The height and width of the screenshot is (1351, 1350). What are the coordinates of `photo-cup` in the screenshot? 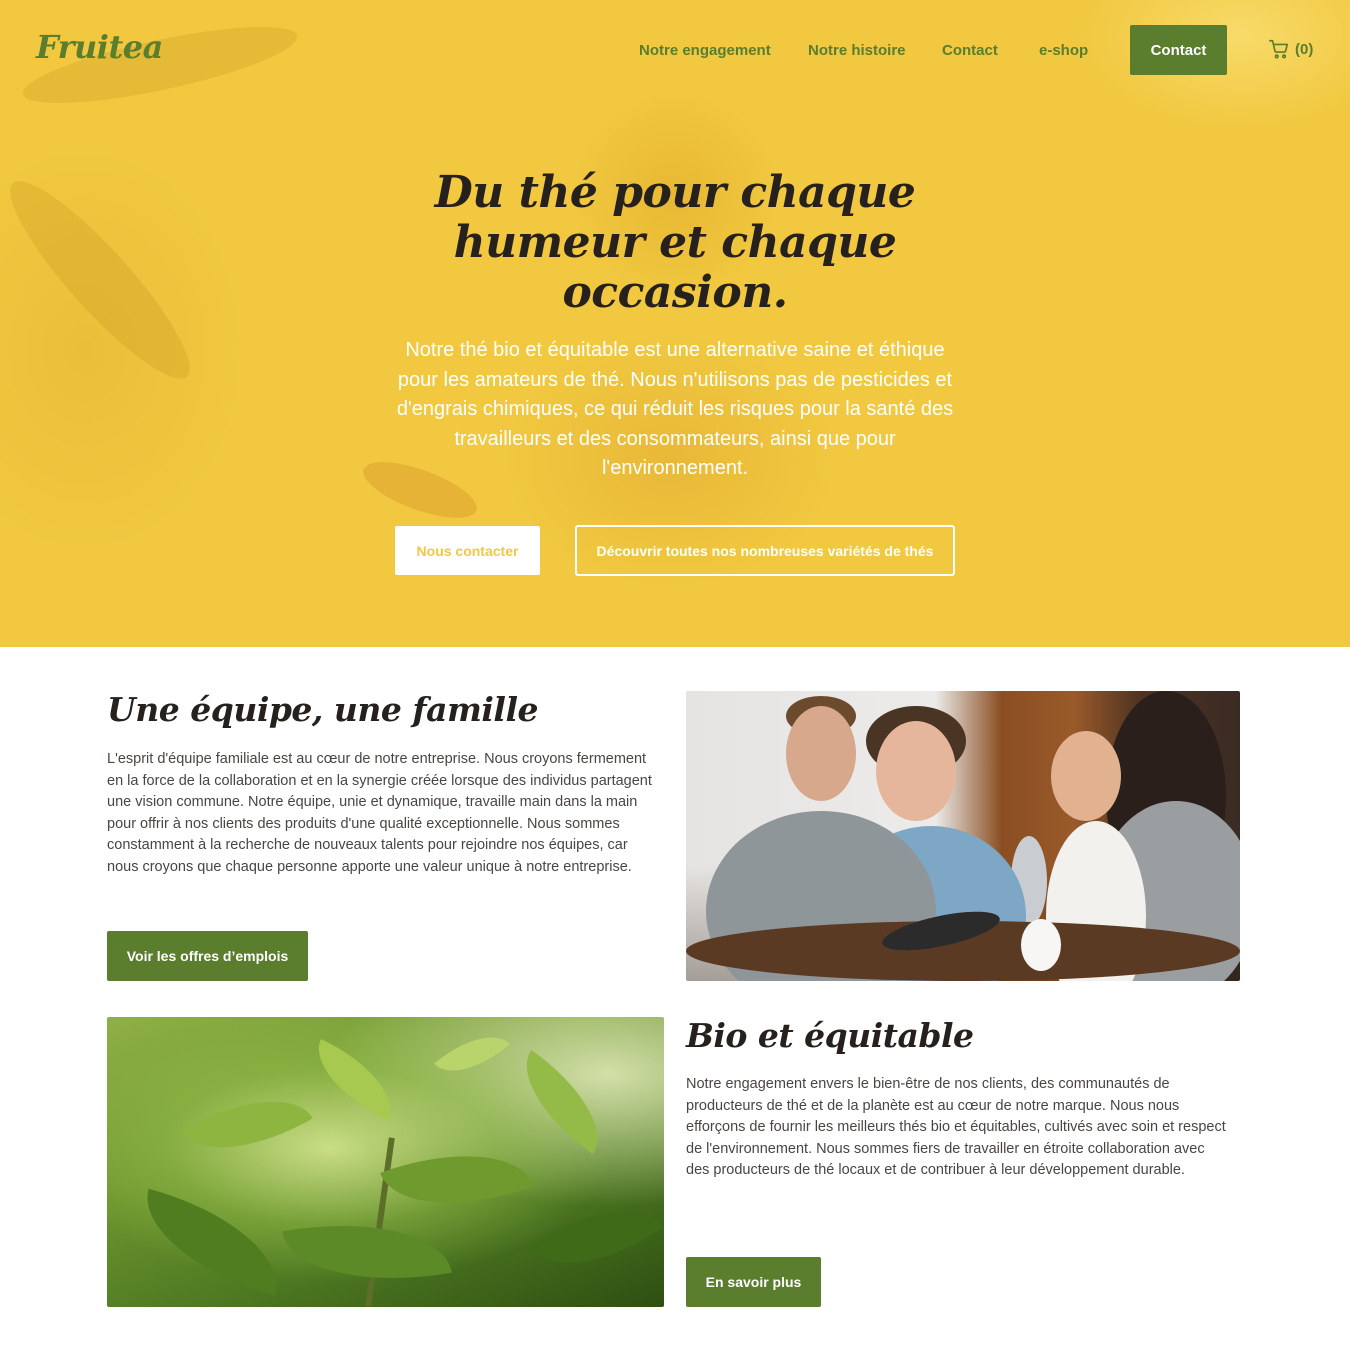 It's located at (1041, 945).